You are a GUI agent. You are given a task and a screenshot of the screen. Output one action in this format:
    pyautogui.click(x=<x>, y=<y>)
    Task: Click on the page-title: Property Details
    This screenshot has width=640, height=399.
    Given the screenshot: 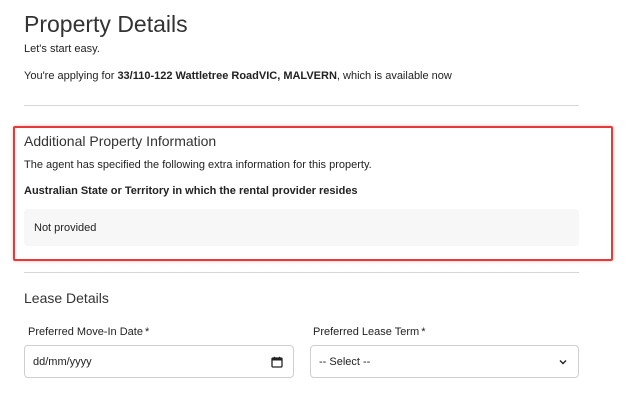 What is the action you would take?
    pyautogui.click(x=106, y=24)
    